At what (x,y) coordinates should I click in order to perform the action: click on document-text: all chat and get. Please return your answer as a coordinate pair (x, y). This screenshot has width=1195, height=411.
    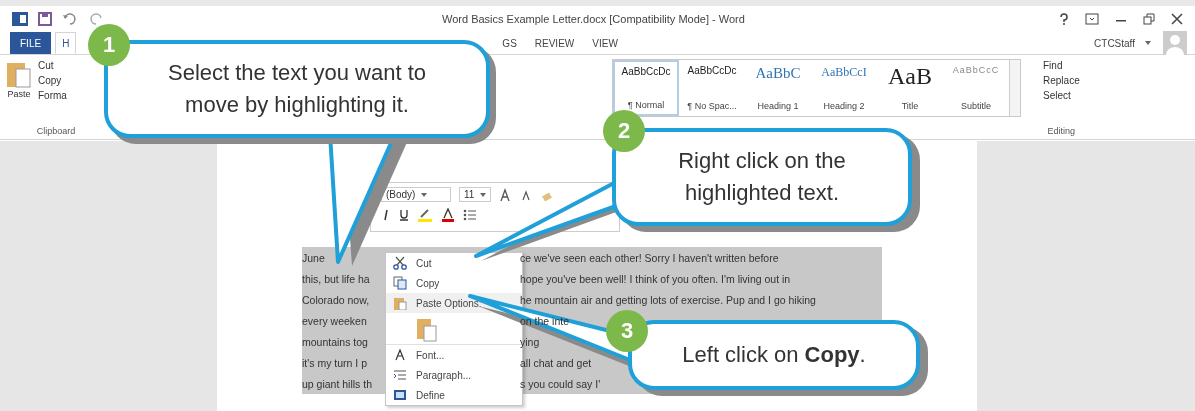
    Looking at the image, I should click on (556, 362).